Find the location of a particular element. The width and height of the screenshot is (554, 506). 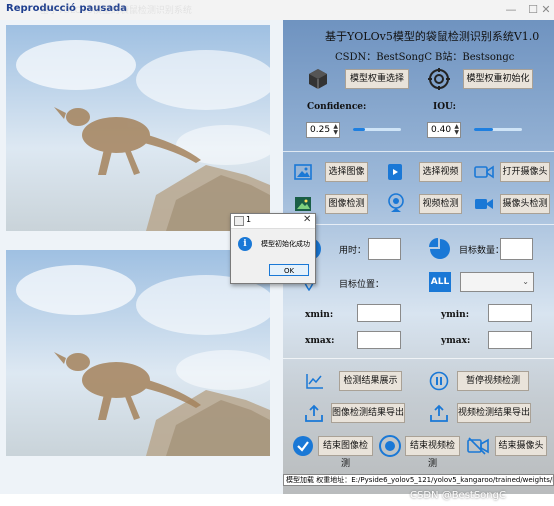

iou-value: 0.40 is located at coordinates (441, 130).